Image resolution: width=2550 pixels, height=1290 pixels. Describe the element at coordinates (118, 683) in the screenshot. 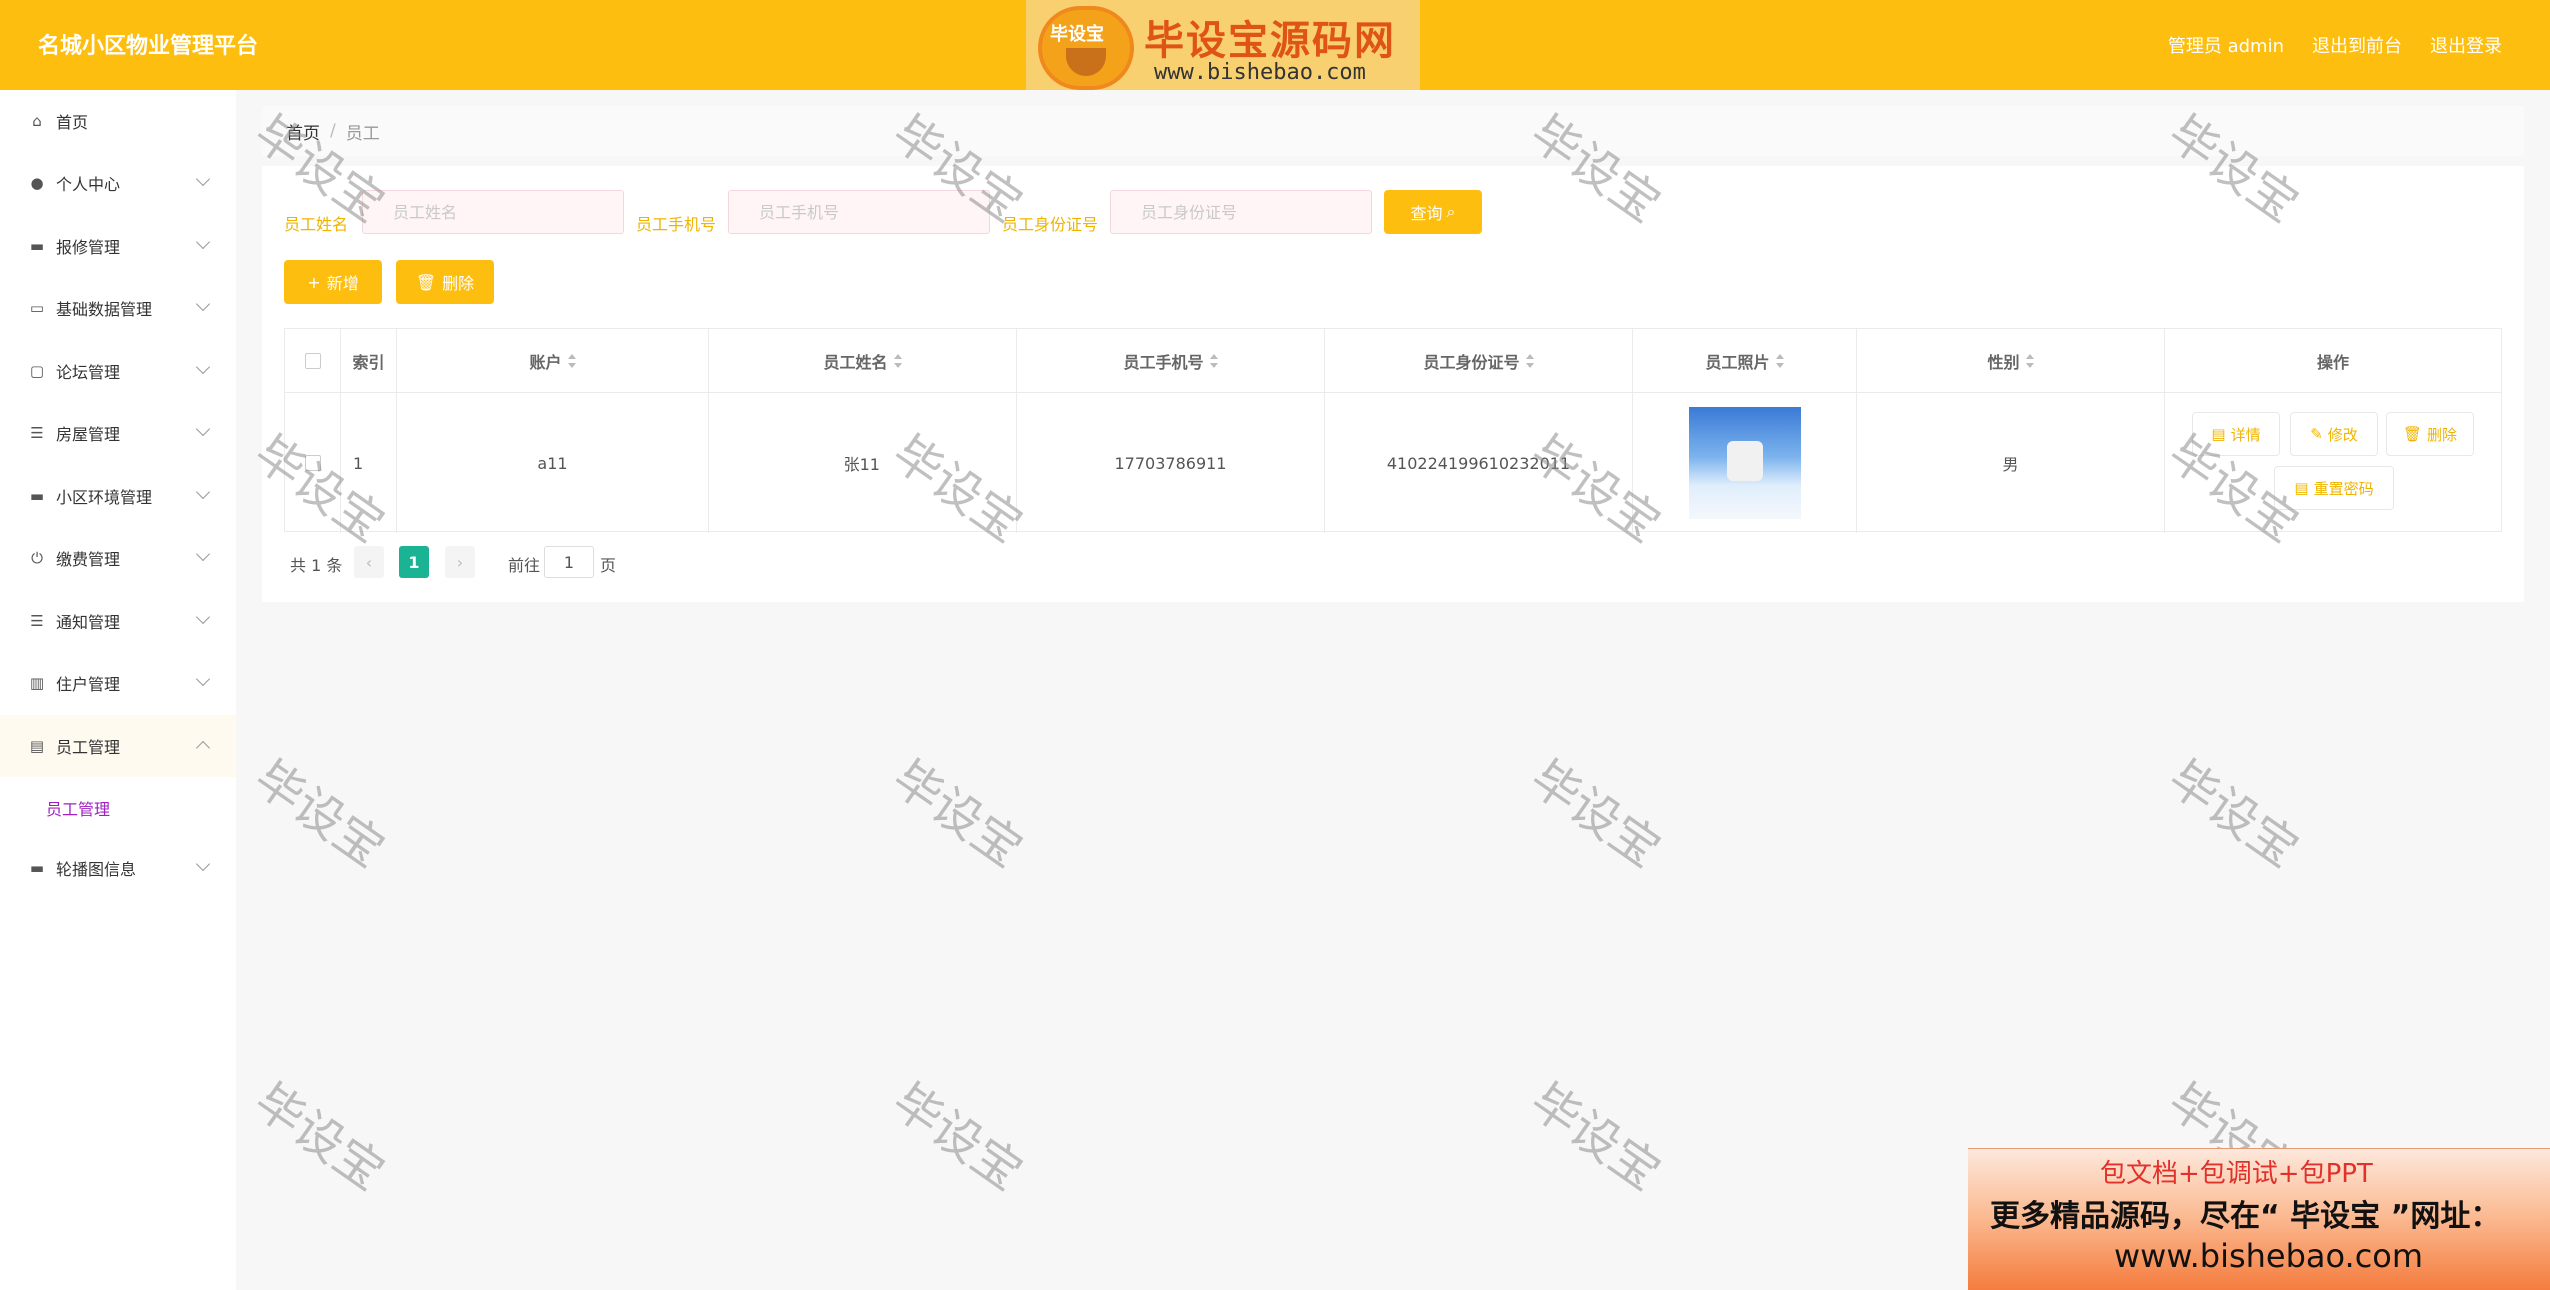

I see `sidebar-item-resident: ▥ 住户管理` at that location.